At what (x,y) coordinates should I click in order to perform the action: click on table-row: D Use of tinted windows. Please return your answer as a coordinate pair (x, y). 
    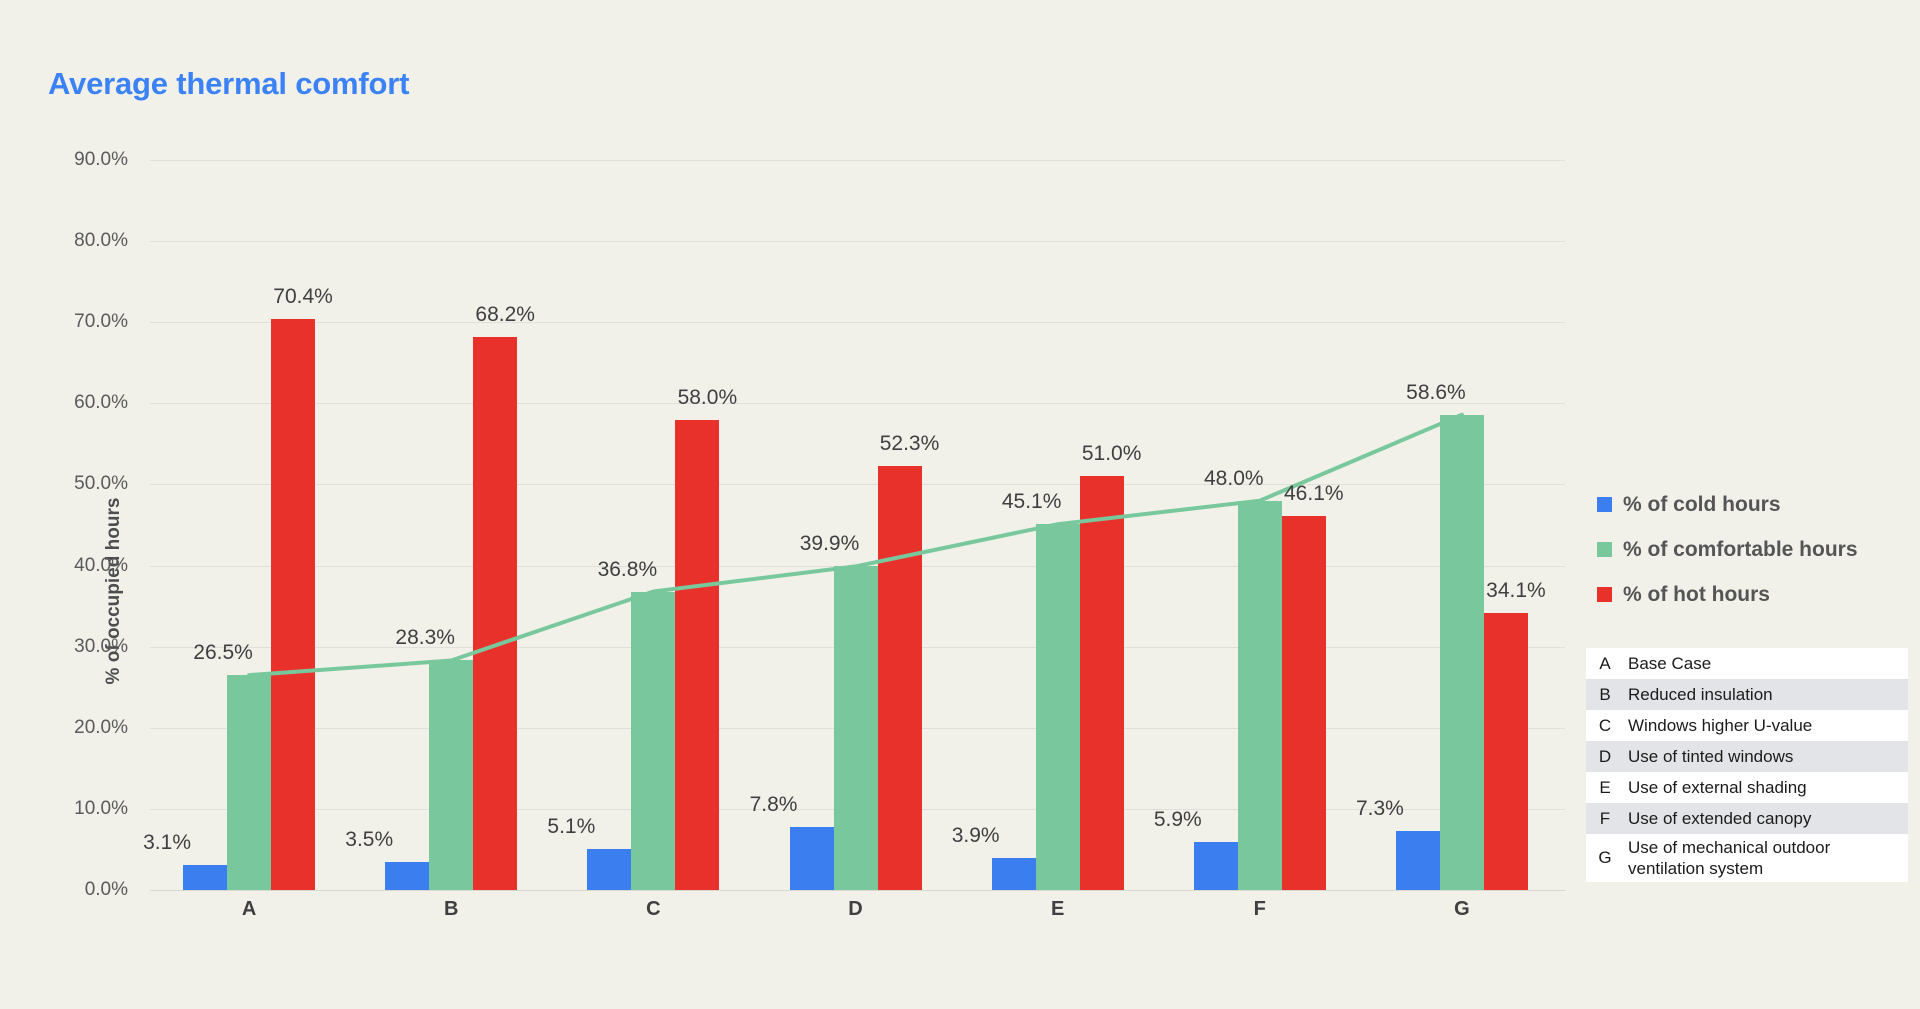
    Looking at the image, I should click on (1747, 756).